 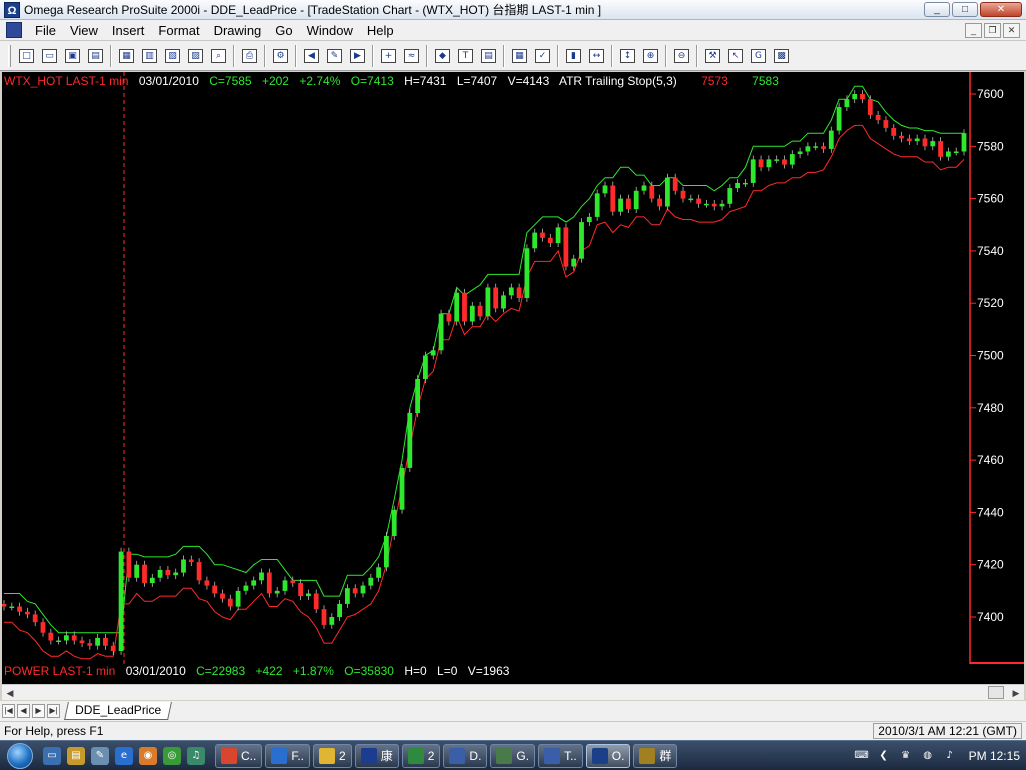 I want to click on menu-help: Help, so click(x=380, y=30).